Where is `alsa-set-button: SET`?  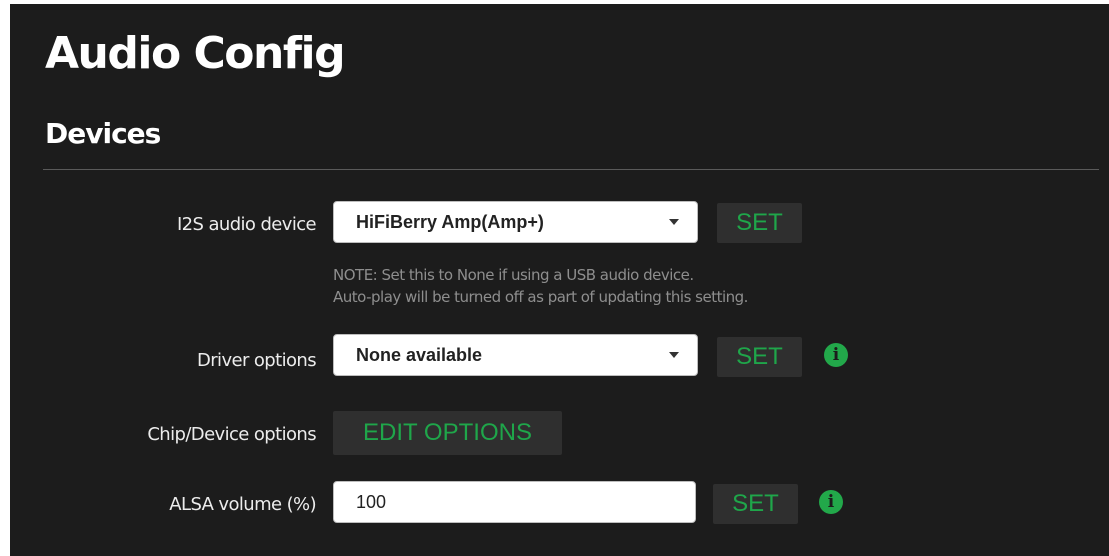 alsa-set-button: SET is located at coordinates (755, 504).